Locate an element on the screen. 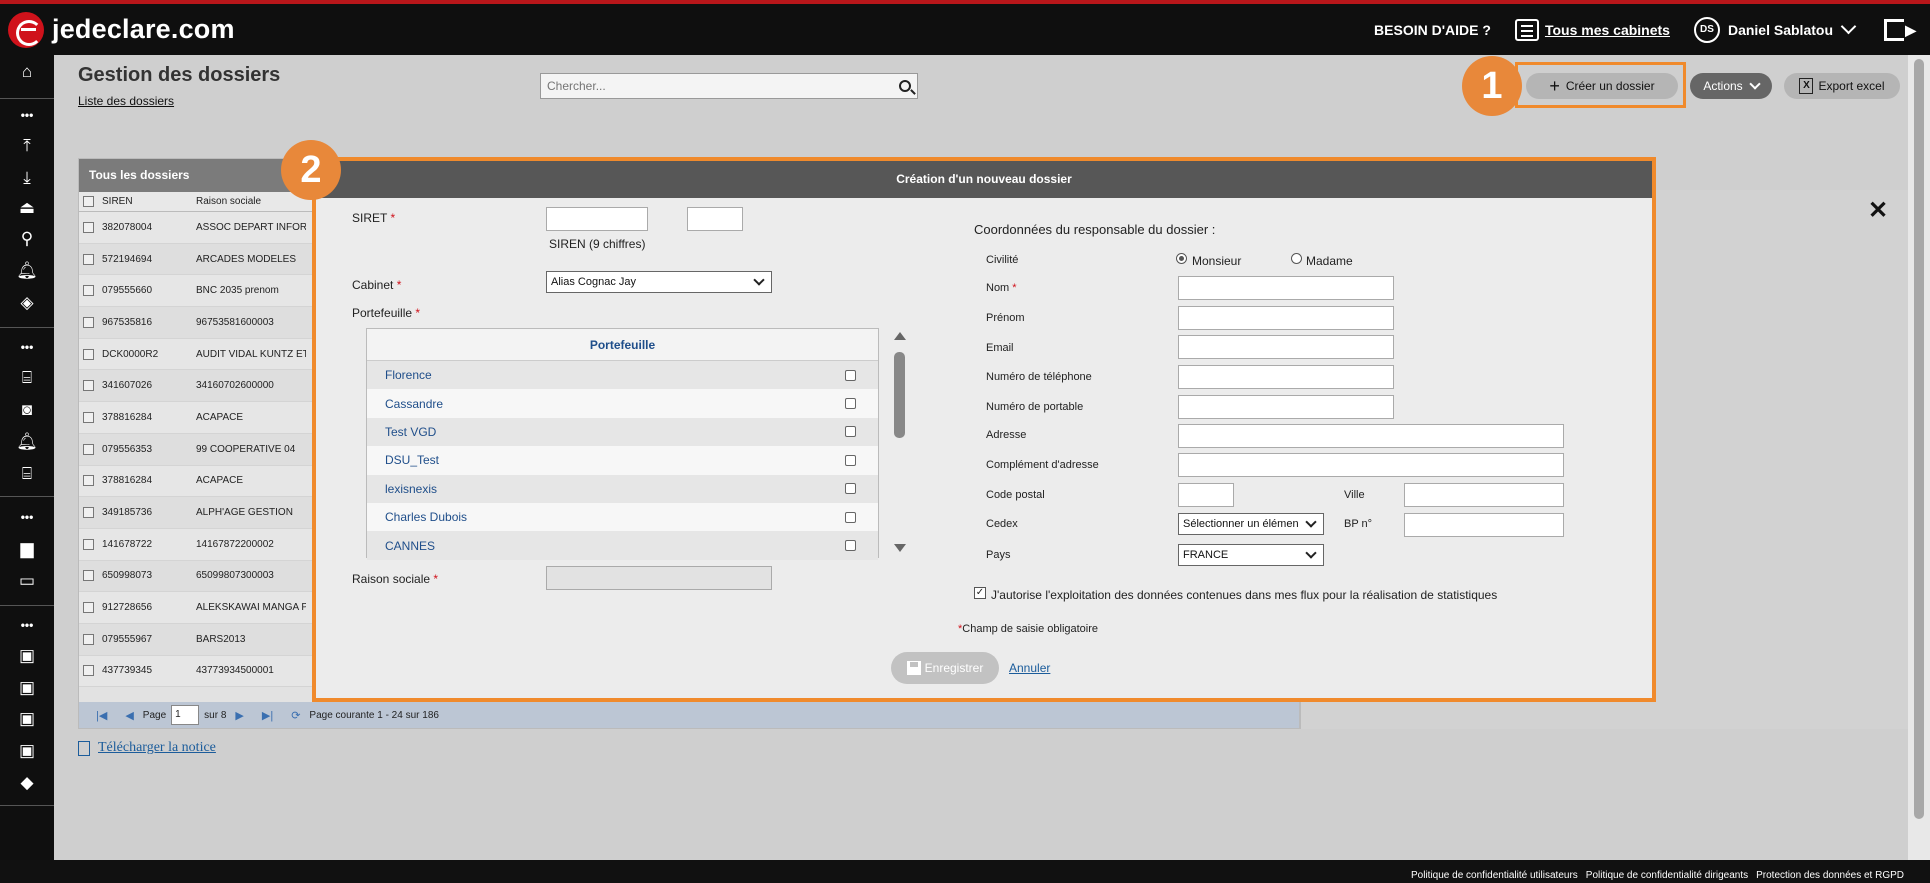 The width and height of the screenshot is (1930, 883). phone-field is located at coordinates (1286, 377).